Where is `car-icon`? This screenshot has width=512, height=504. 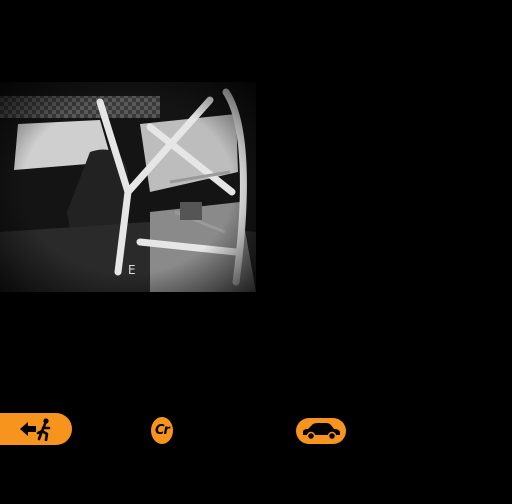
car-icon is located at coordinates (321, 431).